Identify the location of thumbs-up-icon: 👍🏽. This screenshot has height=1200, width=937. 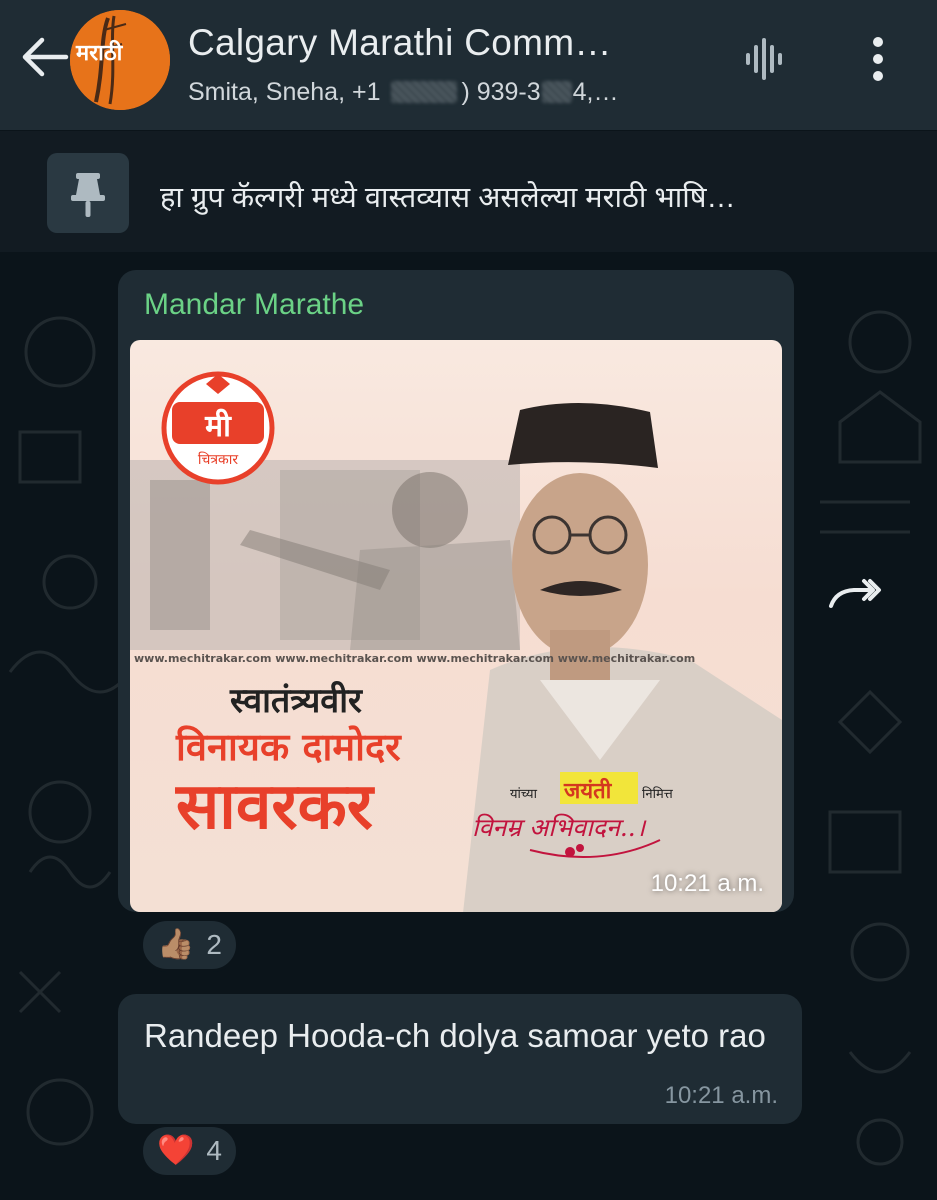
(176, 944).